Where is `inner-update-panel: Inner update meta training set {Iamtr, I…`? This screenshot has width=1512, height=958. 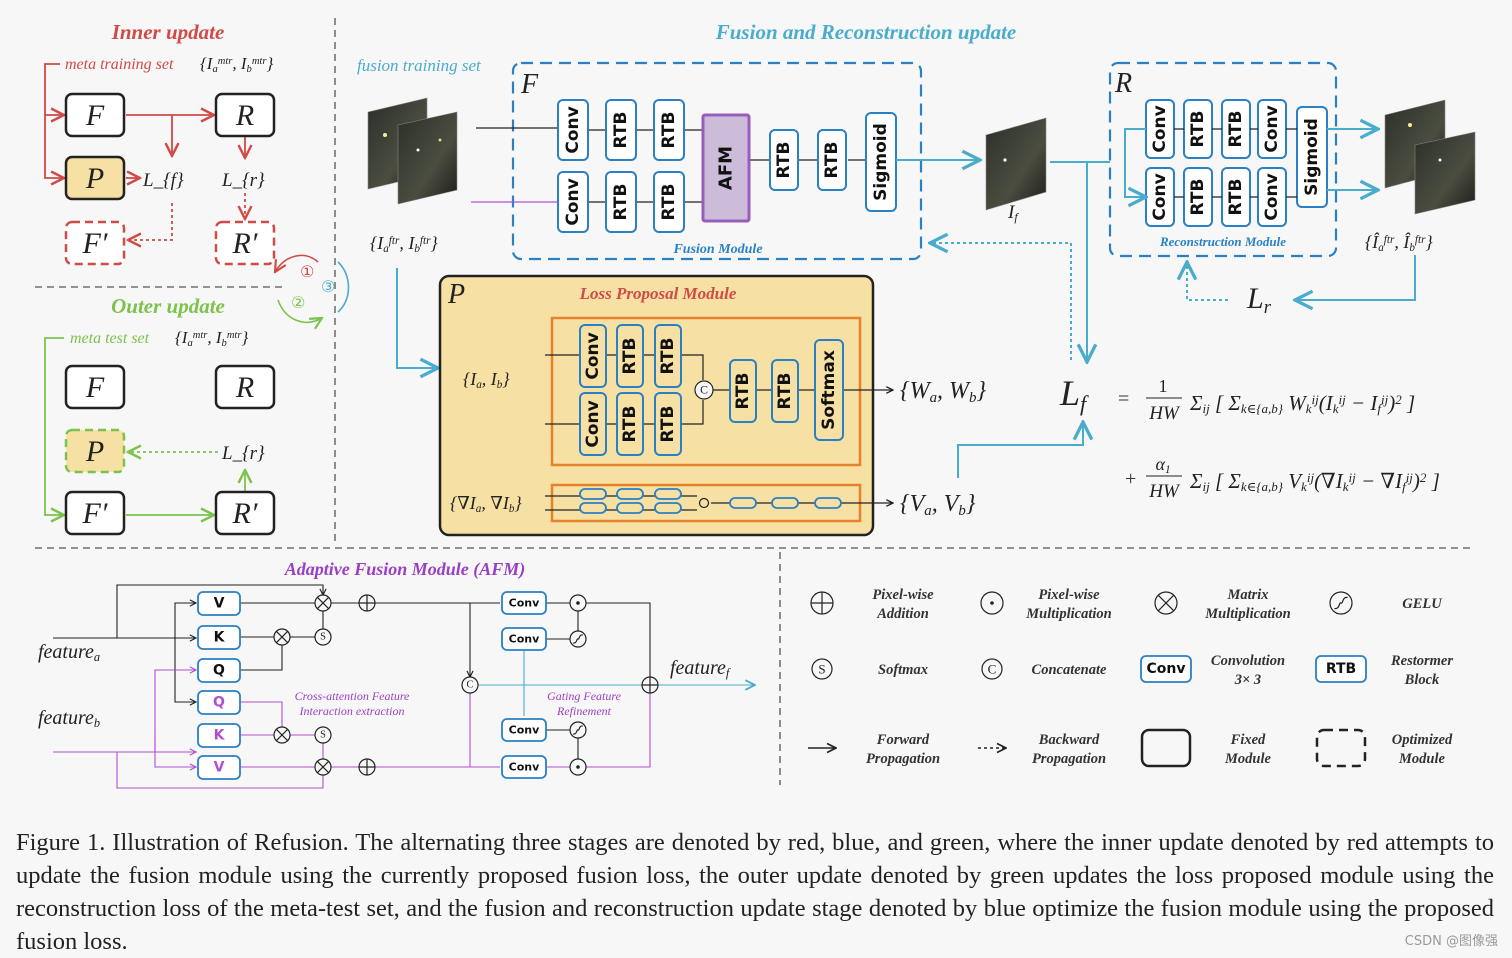 inner-update-panel: Inner update meta training set {Iamtr, I… is located at coordinates (160, 143).